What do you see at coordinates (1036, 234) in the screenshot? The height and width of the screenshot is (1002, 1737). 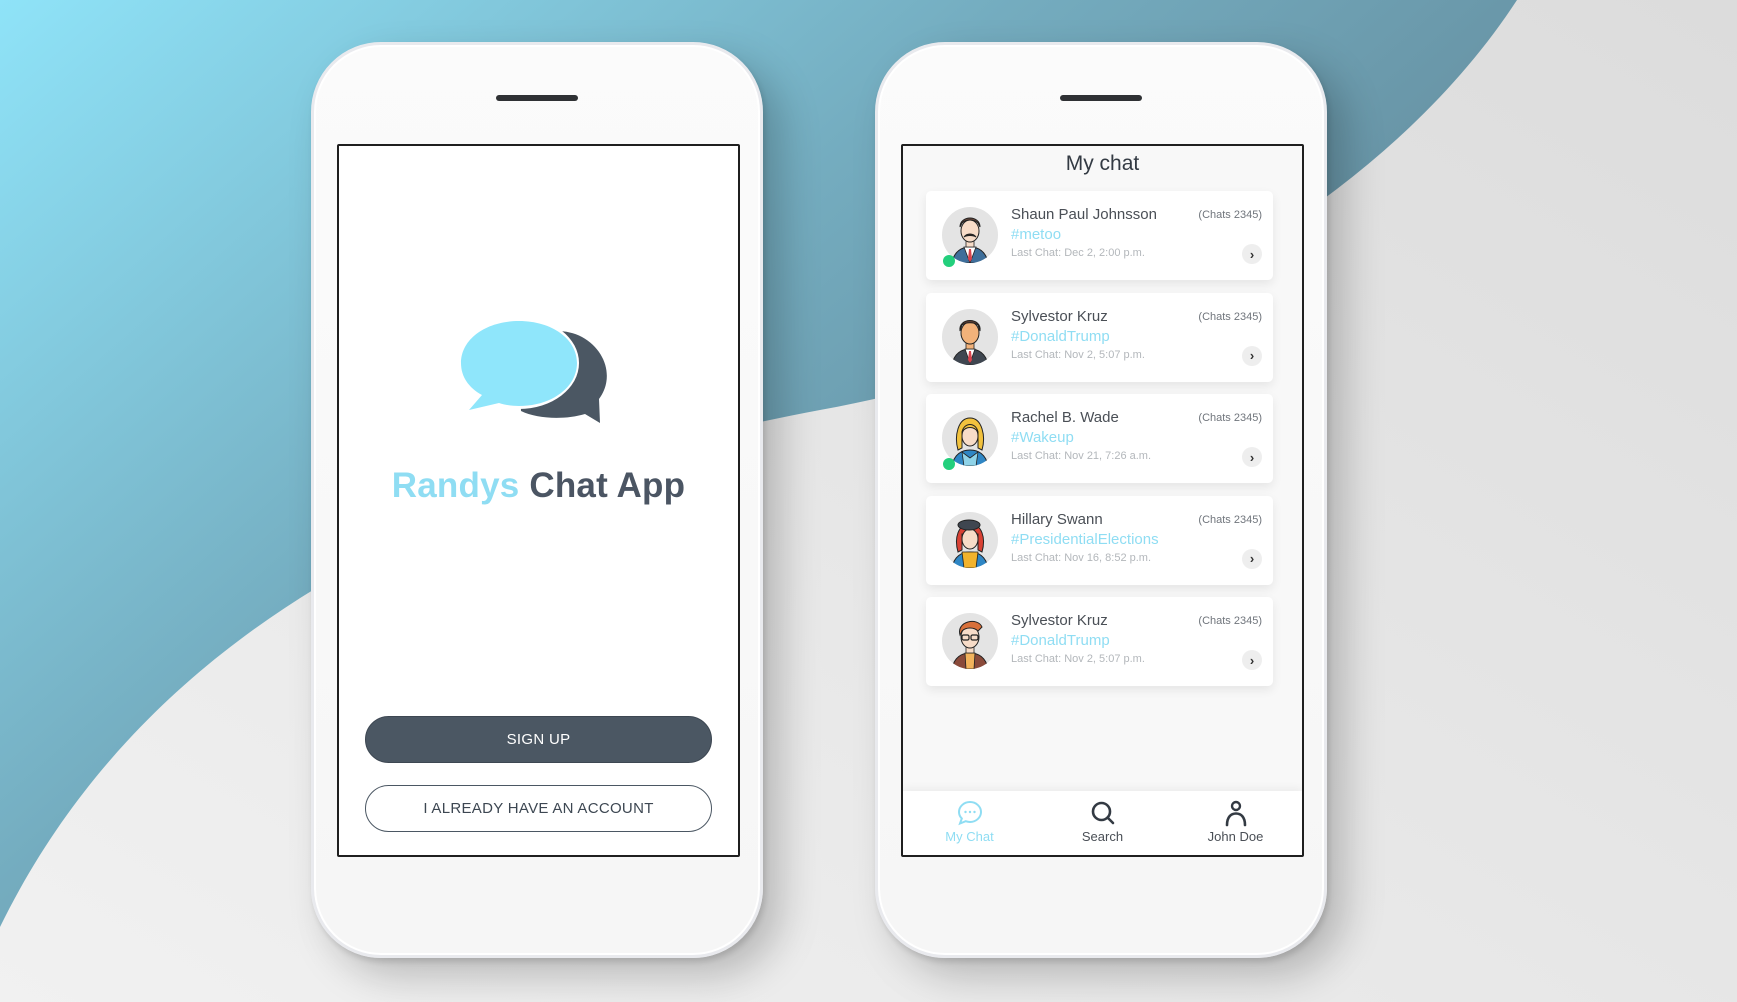 I see `contact-hashtag: #metoo` at bounding box center [1036, 234].